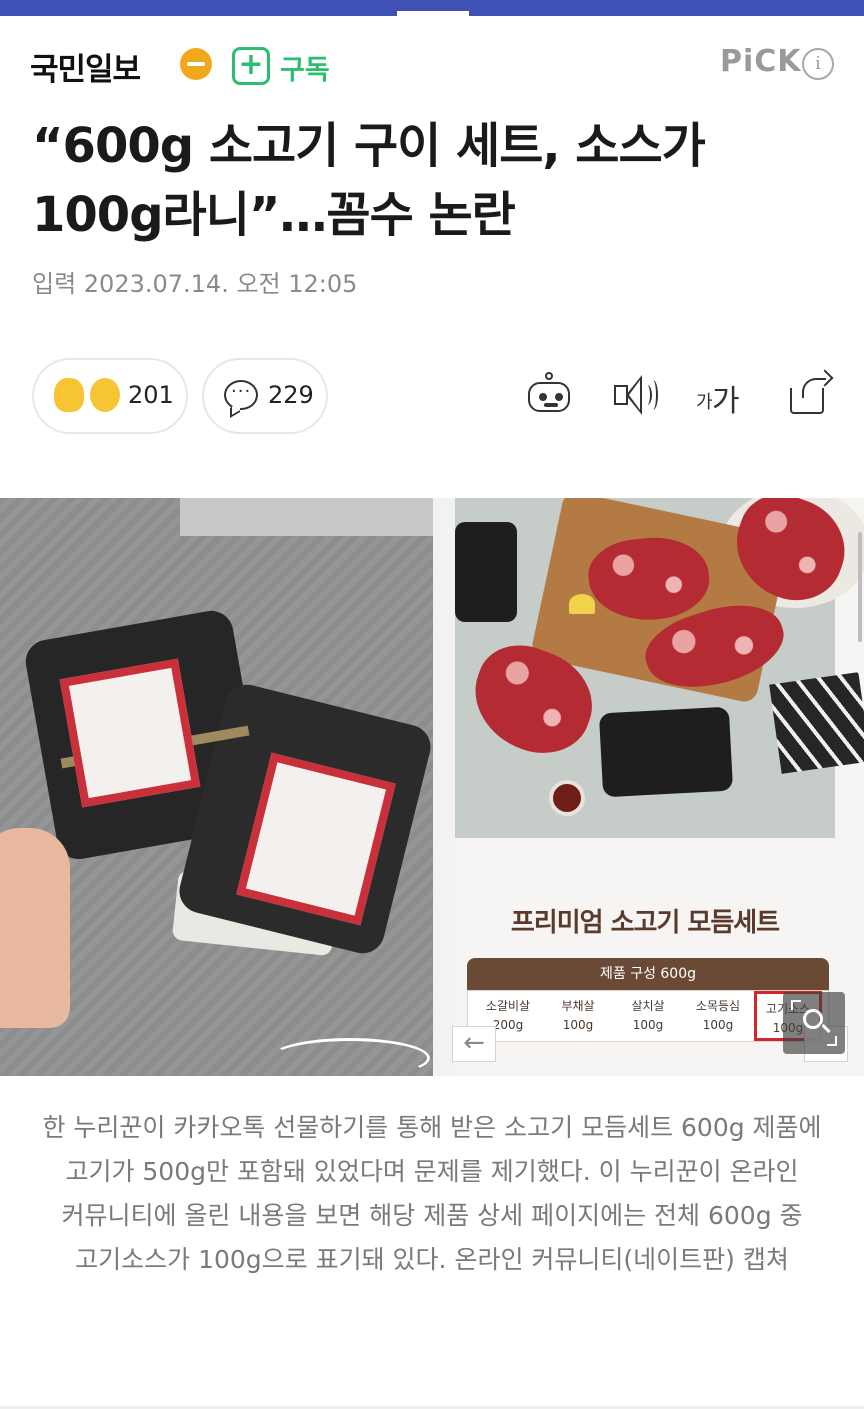  What do you see at coordinates (195, 284) in the screenshot?
I see `article-dateline: 입력 2023.07.14. 오전 12:05` at bounding box center [195, 284].